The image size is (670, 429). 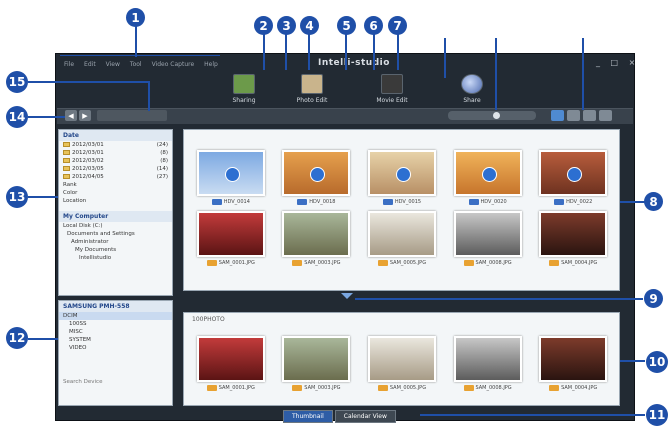 What do you see at coordinates (136, 64) in the screenshot?
I see `menu-tool: Tool` at bounding box center [136, 64].